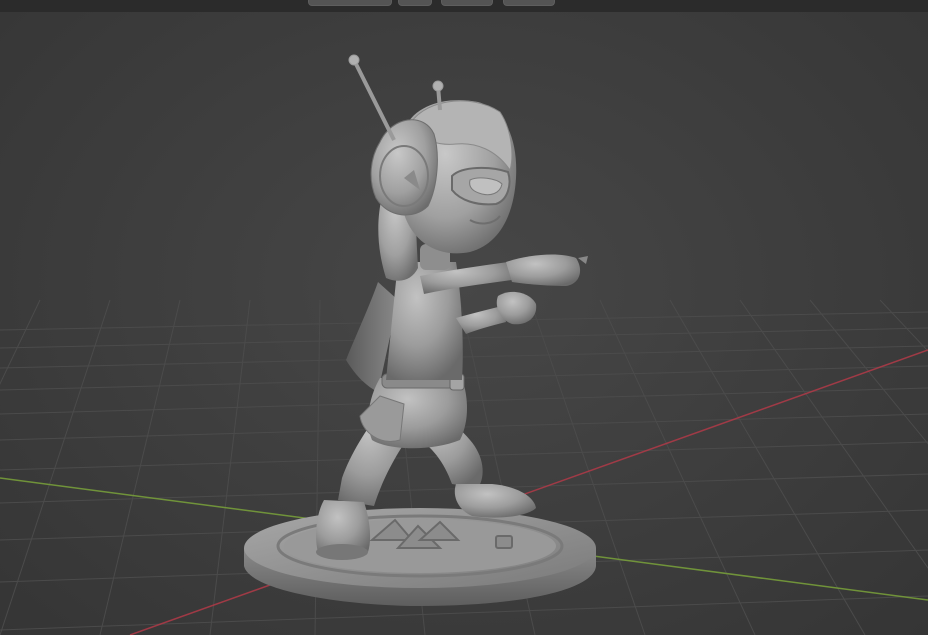 This screenshot has height=635, width=928. What do you see at coordinates (404, 167) in the screenshot?
I see `headphone` at bounding box center [404, 167].